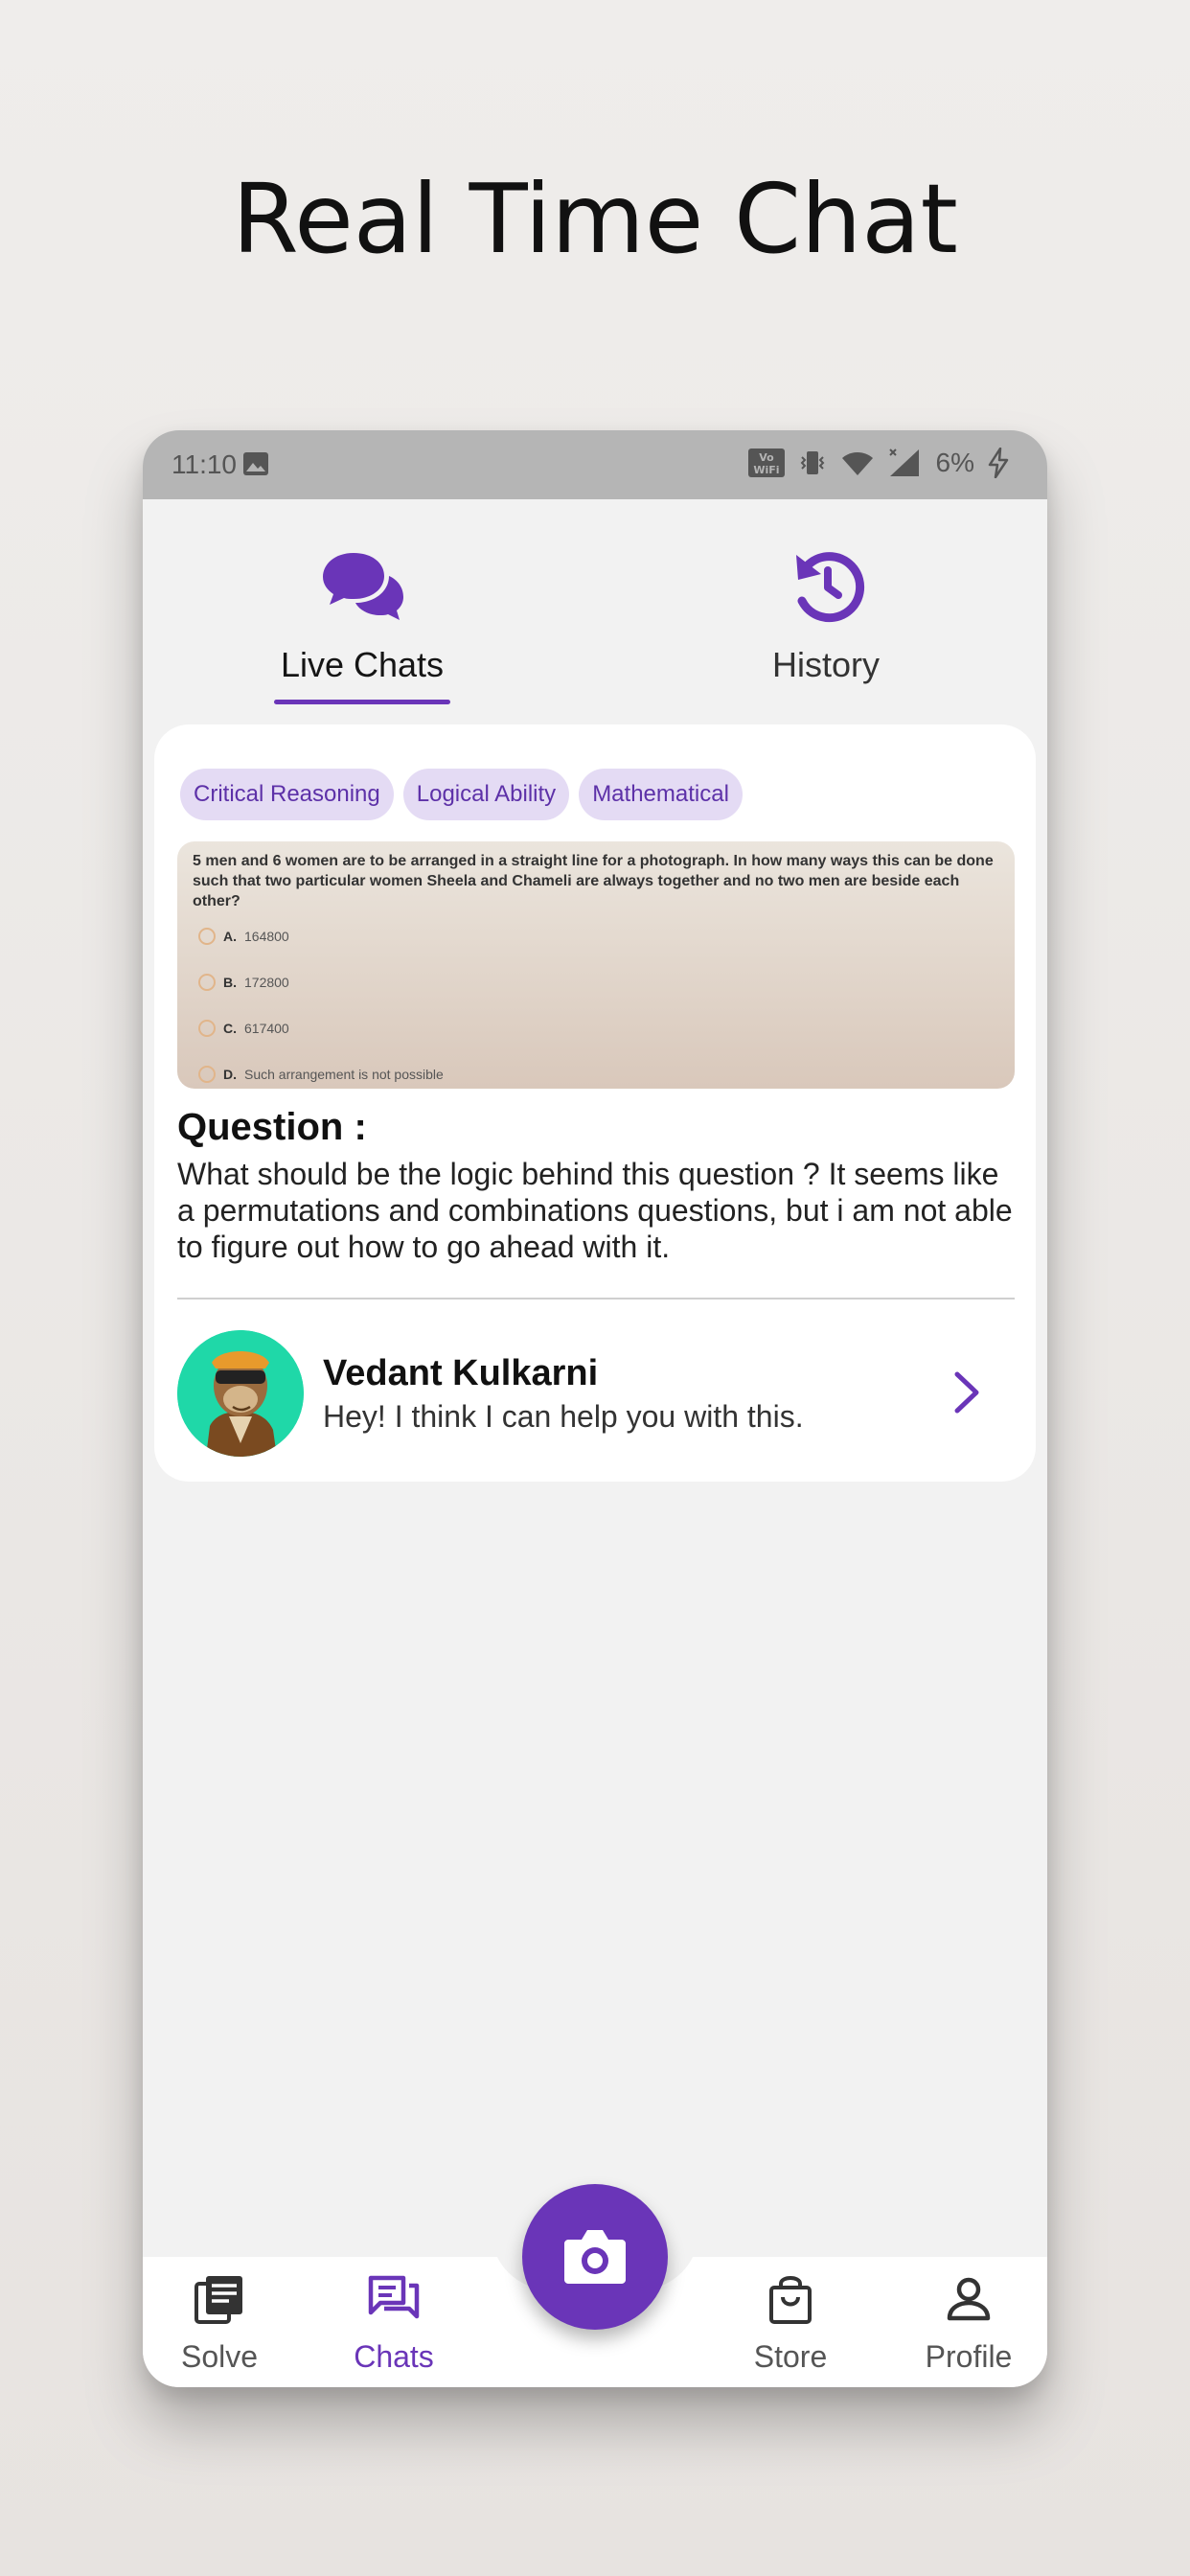 This screenshot has width=1190, height=2576. Describe the element at coordinates (244, 936) in the screenshot. I see `question-option: A. 164800` at that location.